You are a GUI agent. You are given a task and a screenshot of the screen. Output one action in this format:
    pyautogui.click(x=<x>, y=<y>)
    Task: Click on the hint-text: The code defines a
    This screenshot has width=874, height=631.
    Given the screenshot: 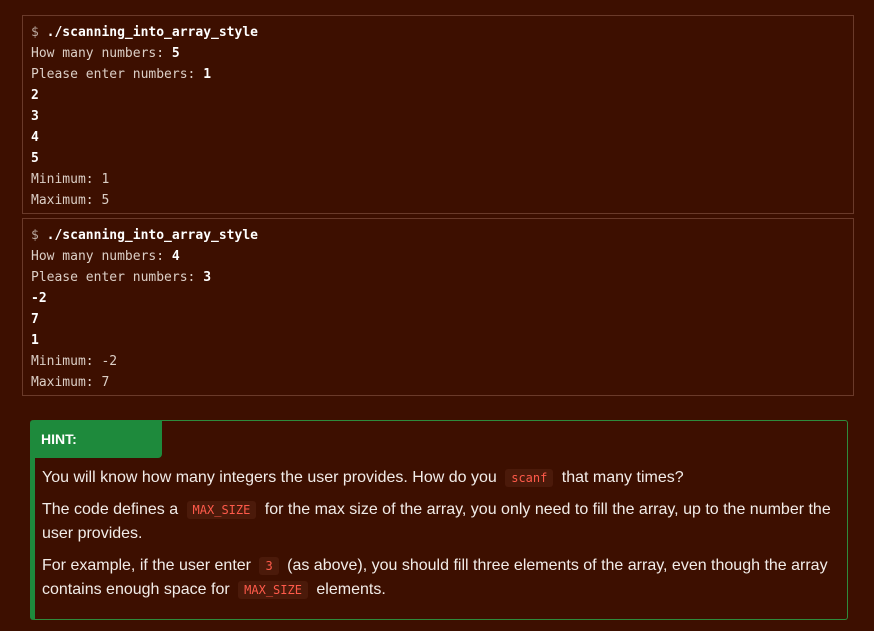 What is the action you would take?
    pyautogui.click(x=110, y=509)
    